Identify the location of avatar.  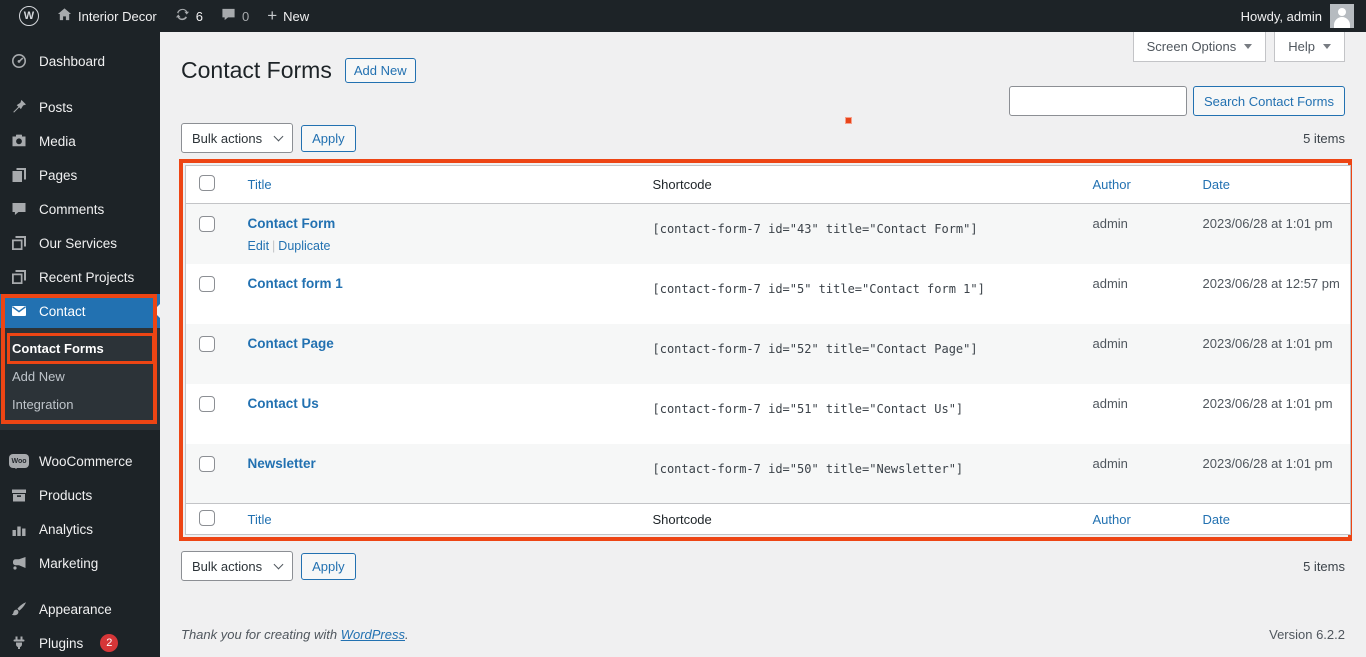
(1342, 16).